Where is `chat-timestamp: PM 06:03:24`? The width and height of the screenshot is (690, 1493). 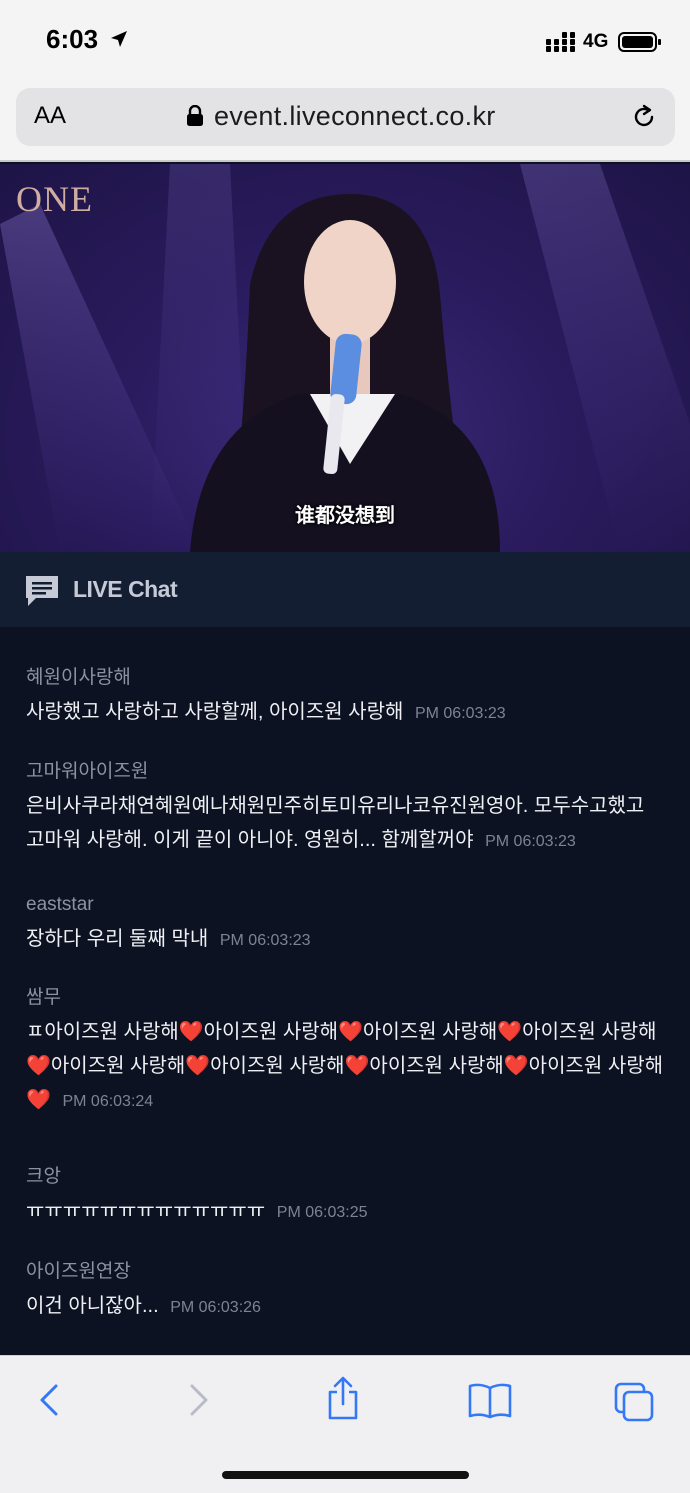
chat-timestamp: PM 06:03:24 is located at coordinates (108, 1101).